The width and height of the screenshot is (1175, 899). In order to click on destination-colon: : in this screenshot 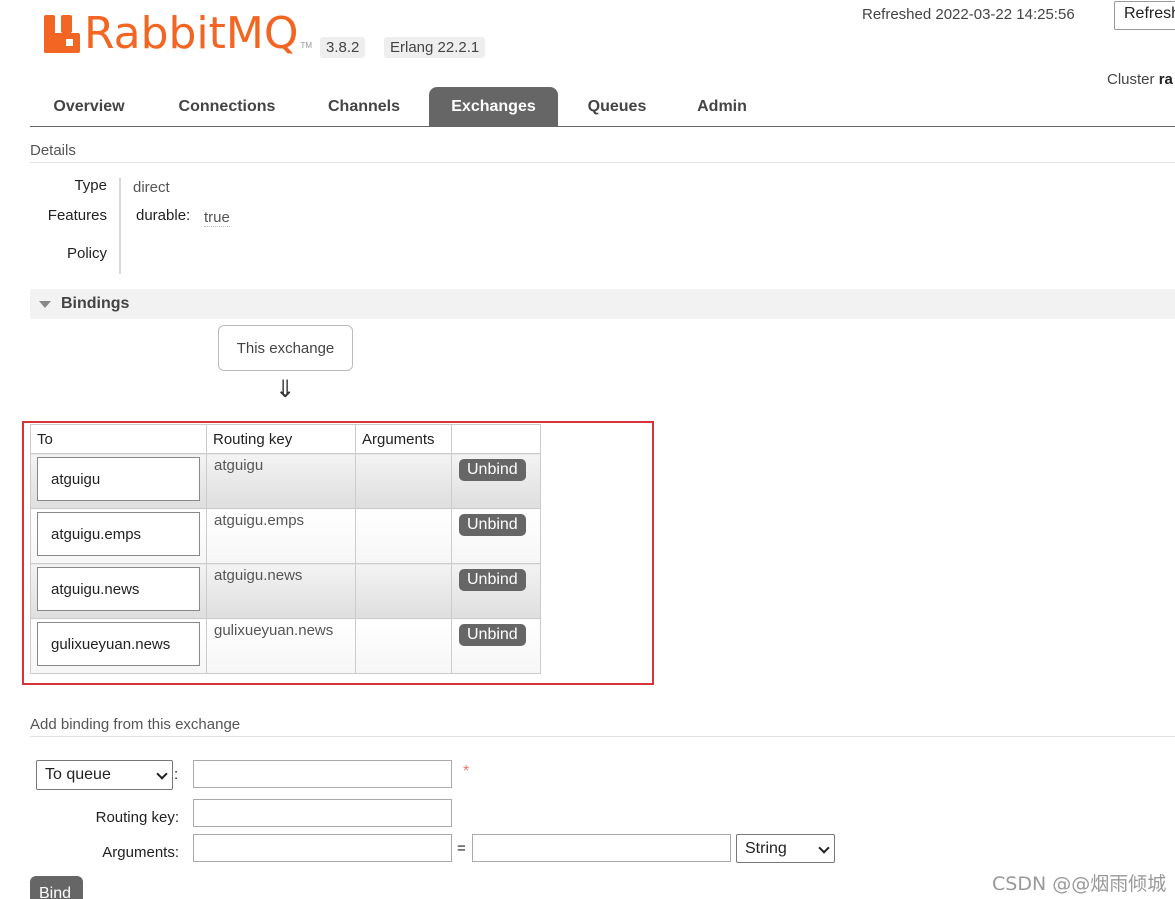, I will do `click(176, 774)`.